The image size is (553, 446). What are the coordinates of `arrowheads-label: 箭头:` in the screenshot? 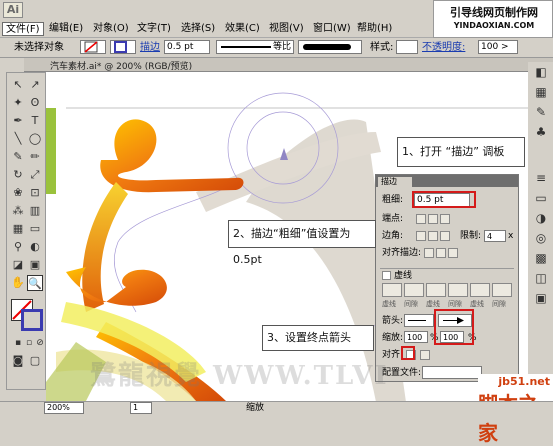 It's located at (393, 321).